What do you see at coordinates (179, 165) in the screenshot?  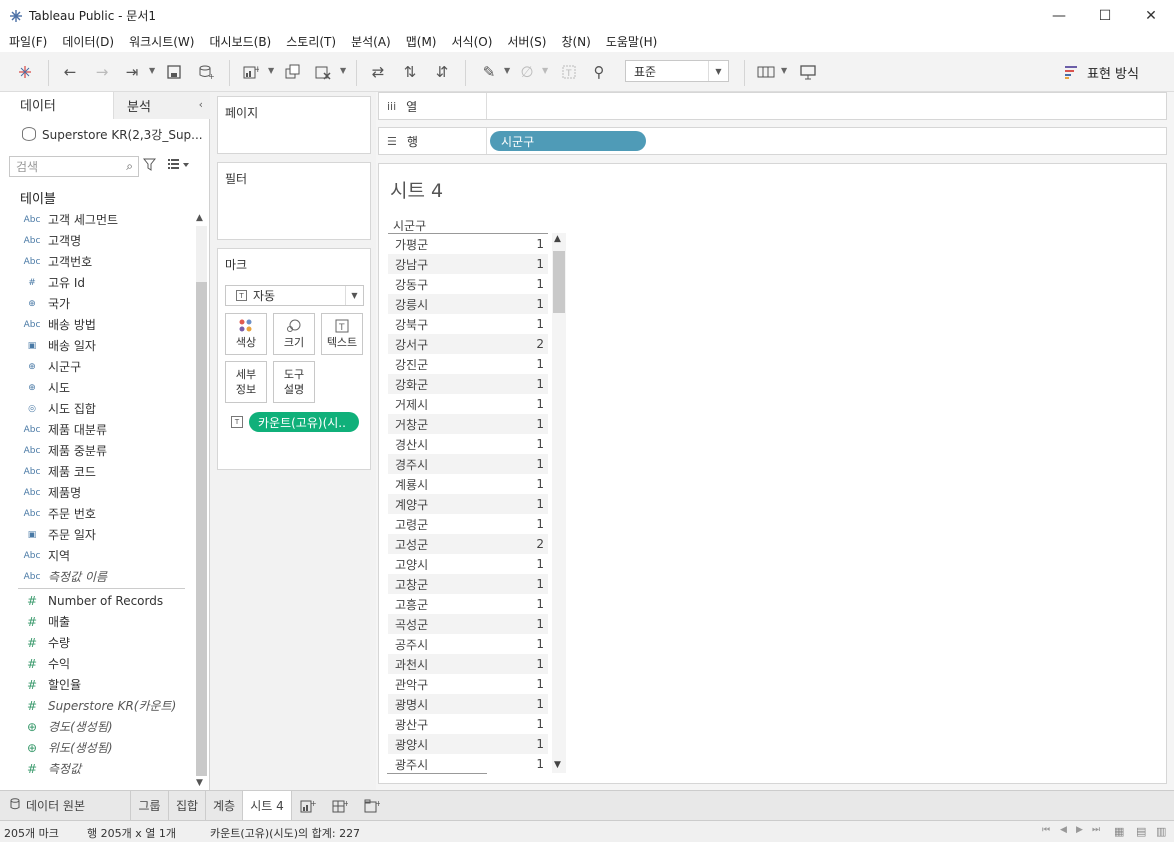 I see `view-options-icon` at bounding box center [179, 165].